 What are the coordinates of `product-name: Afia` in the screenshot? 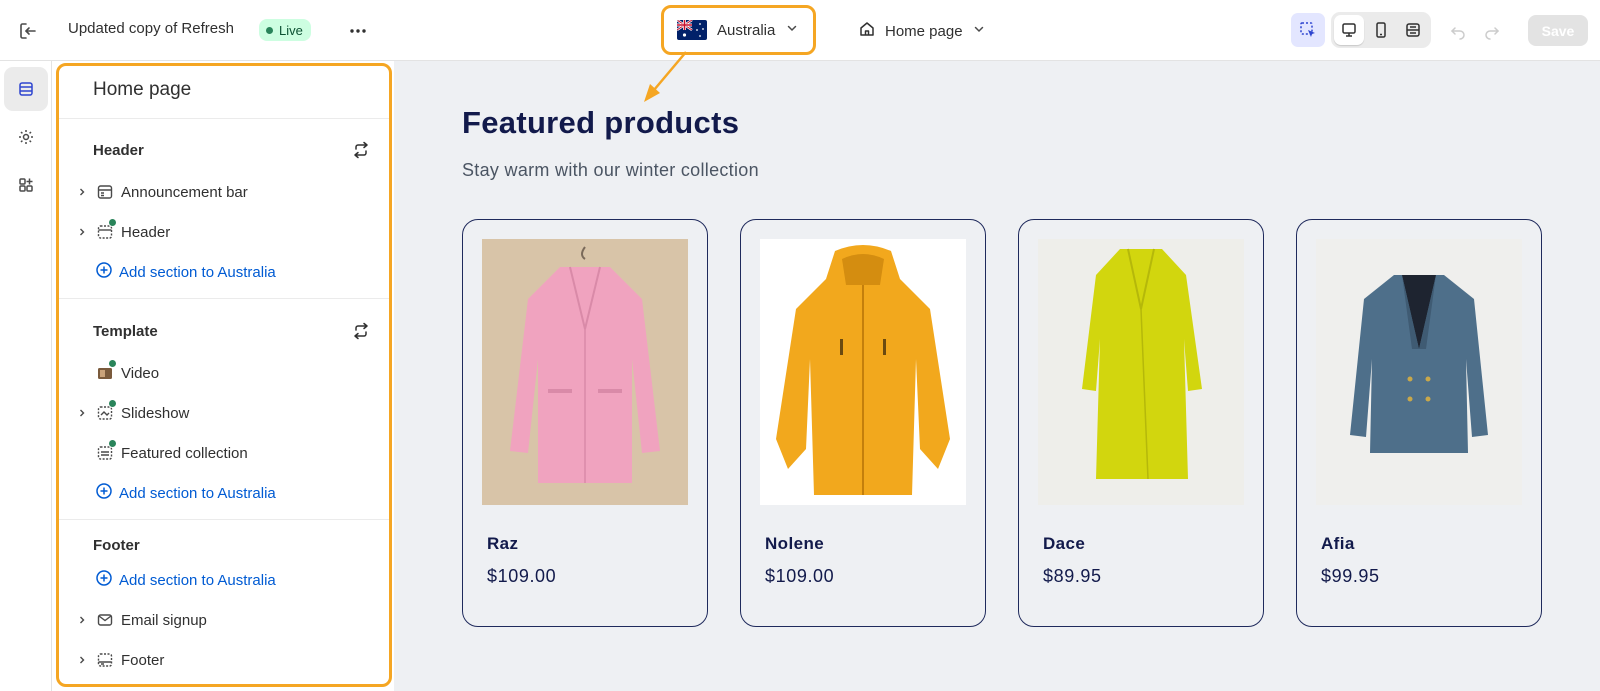 It's located at (1338, 544).